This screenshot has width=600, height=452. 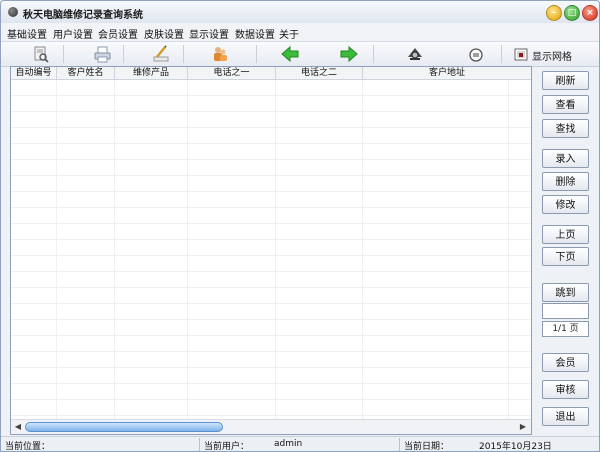 What do you see at coordinates (209, 33) in the screenshot?
I see `menu-display-settings: 显示设置` at bounding box center [209, 33].